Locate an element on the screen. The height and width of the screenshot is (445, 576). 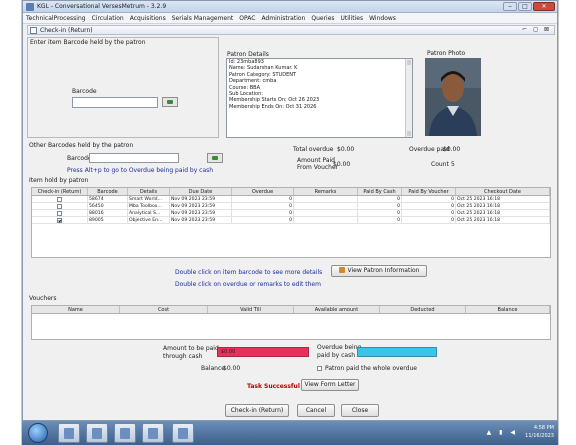
app-icon is located at coordinates (30, 7).